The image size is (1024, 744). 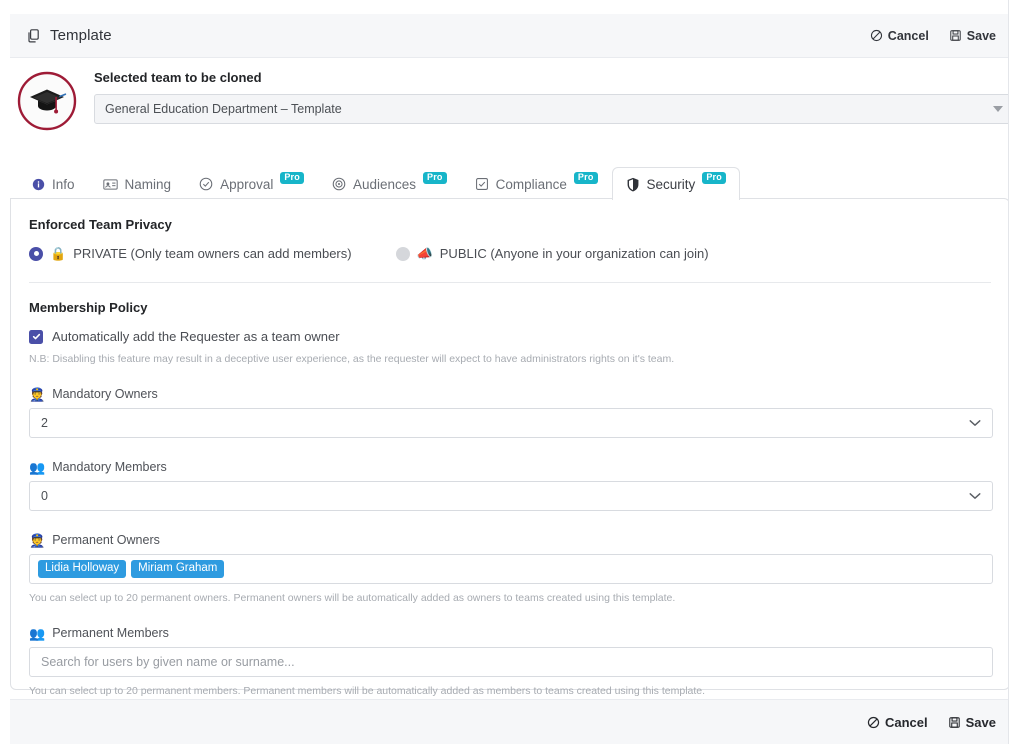 I want to click on permanent-owners-label: 👮 Permanent Owners, so click(x=510, y=540).